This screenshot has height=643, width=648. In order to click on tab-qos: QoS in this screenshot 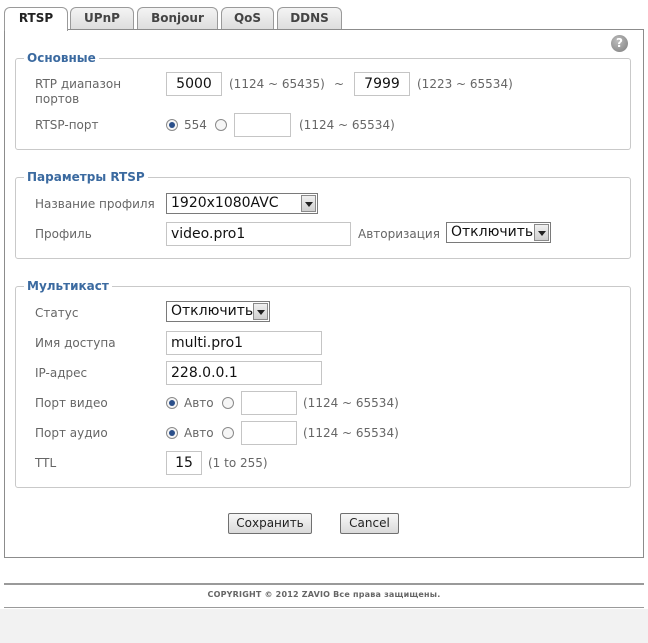, I will do `click(247, 18)`.